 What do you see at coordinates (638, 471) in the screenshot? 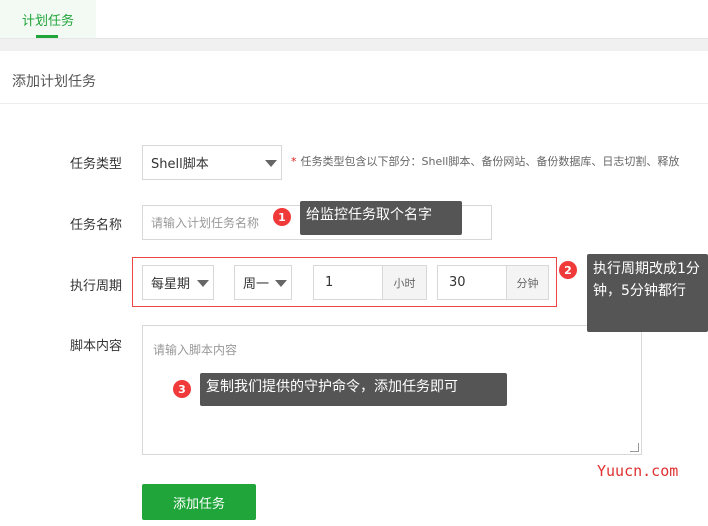
I see `watermark: Yuucn.com` at bounding box center [638, 471].